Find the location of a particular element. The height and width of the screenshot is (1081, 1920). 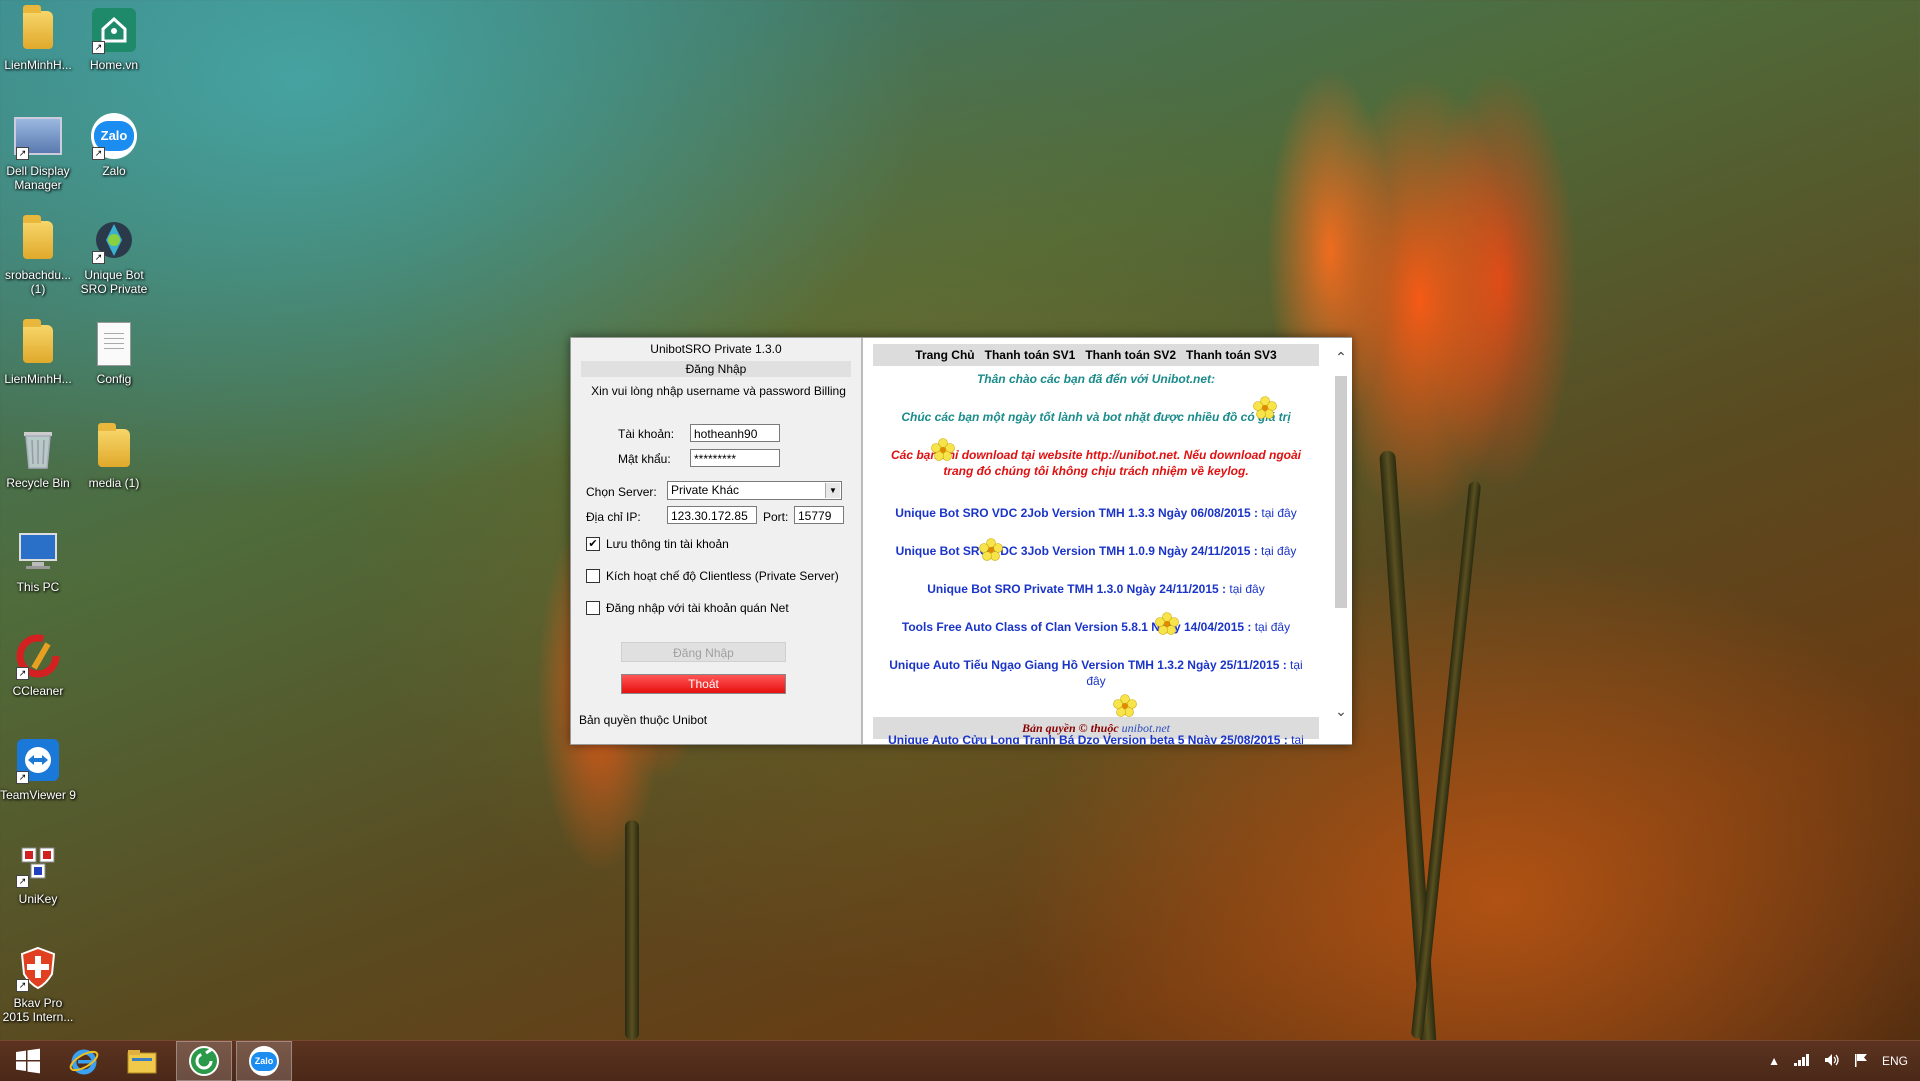

desktop-icon-unikey: ↗ UniKey is located at coordinates (38, 873).